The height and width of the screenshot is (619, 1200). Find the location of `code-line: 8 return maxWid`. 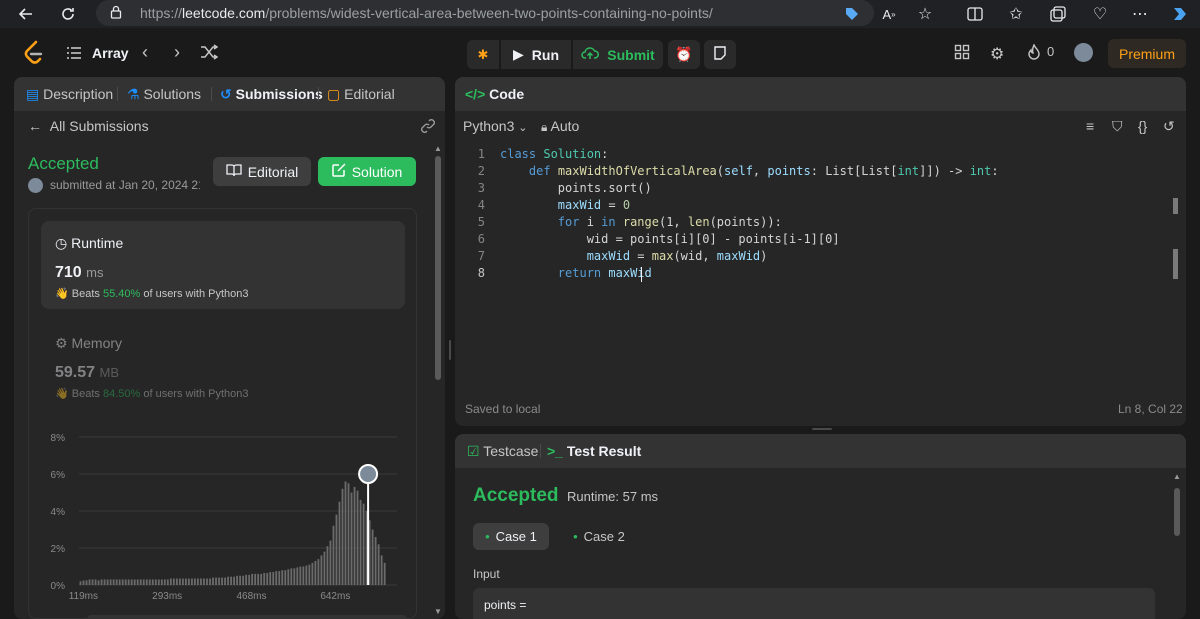

code-line: 8 return maxWid is located at coordinates (820, 274).